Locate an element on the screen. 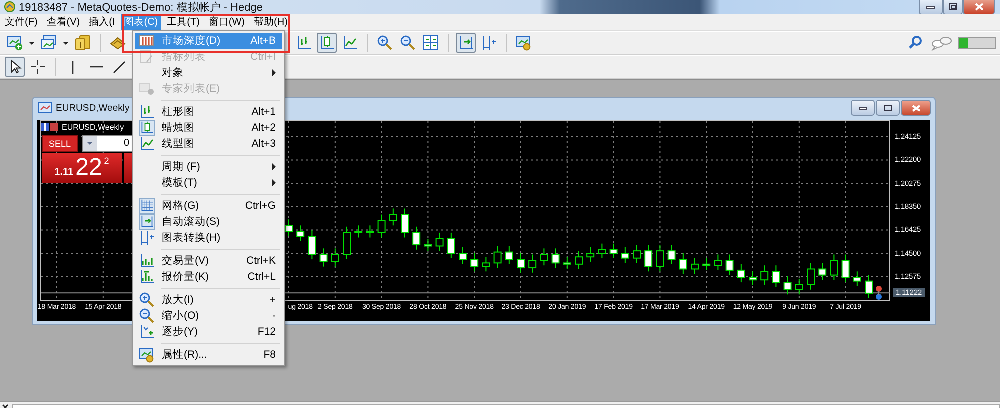 The image size is (1000, 408). menu-item: 报价量(K) Ctrl+L is located at coordinates (208, 277).